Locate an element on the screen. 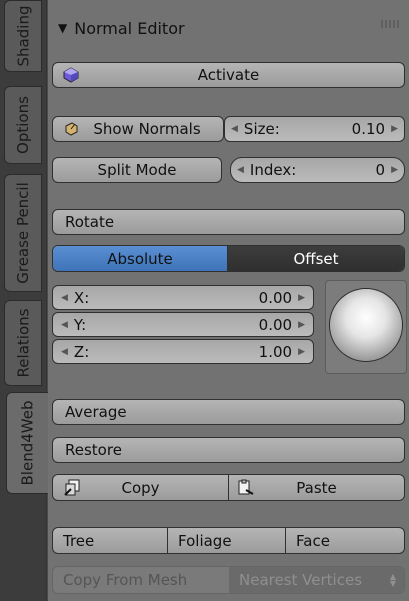  split-mode-label: Split Mode is located at coordinates (137, 170).